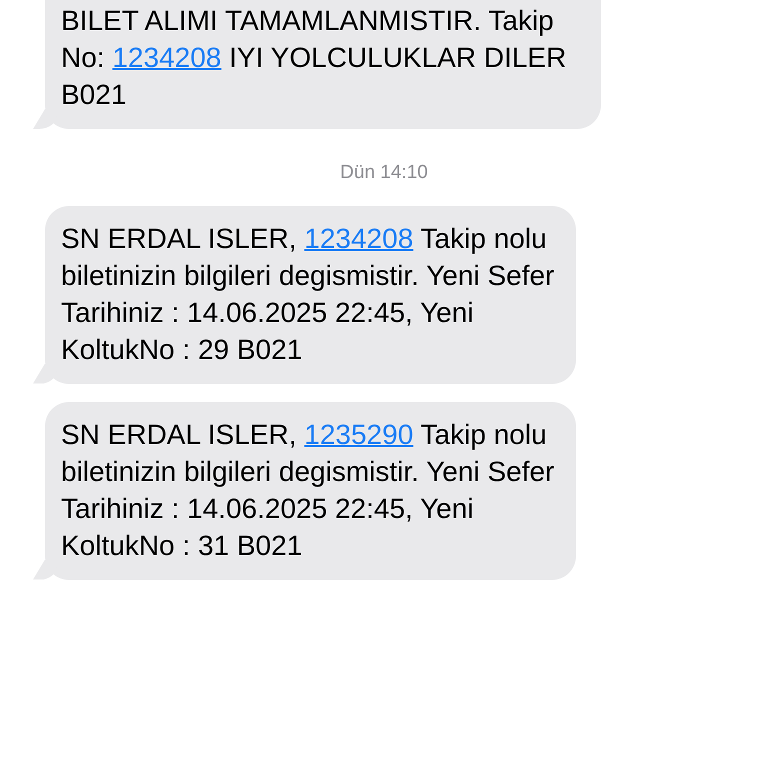 The width and height of the screenshot is (768, 768). What do you see at coordinates (314, 58) in the screenshot?
I see `message-text: BILET ALIMI TAMAMLANMISTIR. Takip No: 1234208 IYI YOLCULUKLAR DILER B021` at bounding box center [314, 58].